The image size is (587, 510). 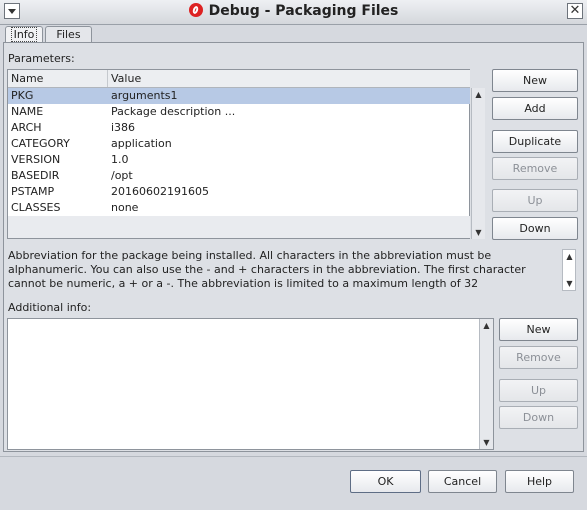 What do you see at coordinates (239, 208) in the screenshot?
I see `table-row: CLASSES none` at bounding box center [239, 208].